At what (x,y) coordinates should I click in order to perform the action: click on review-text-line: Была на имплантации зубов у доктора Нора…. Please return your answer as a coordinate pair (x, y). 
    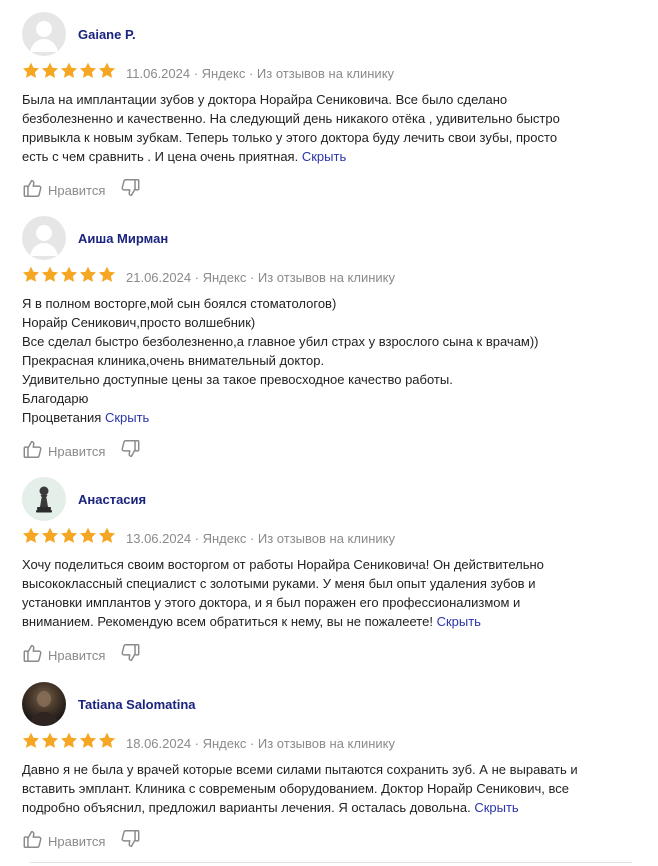
    Looking at the image, I should click on (265, 99).